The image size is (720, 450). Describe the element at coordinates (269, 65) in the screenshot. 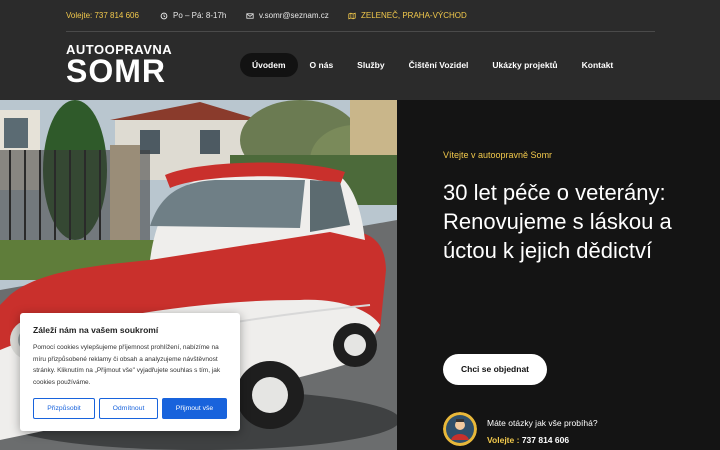

I see `nav-item-uvodem: Úvodem` at that location.